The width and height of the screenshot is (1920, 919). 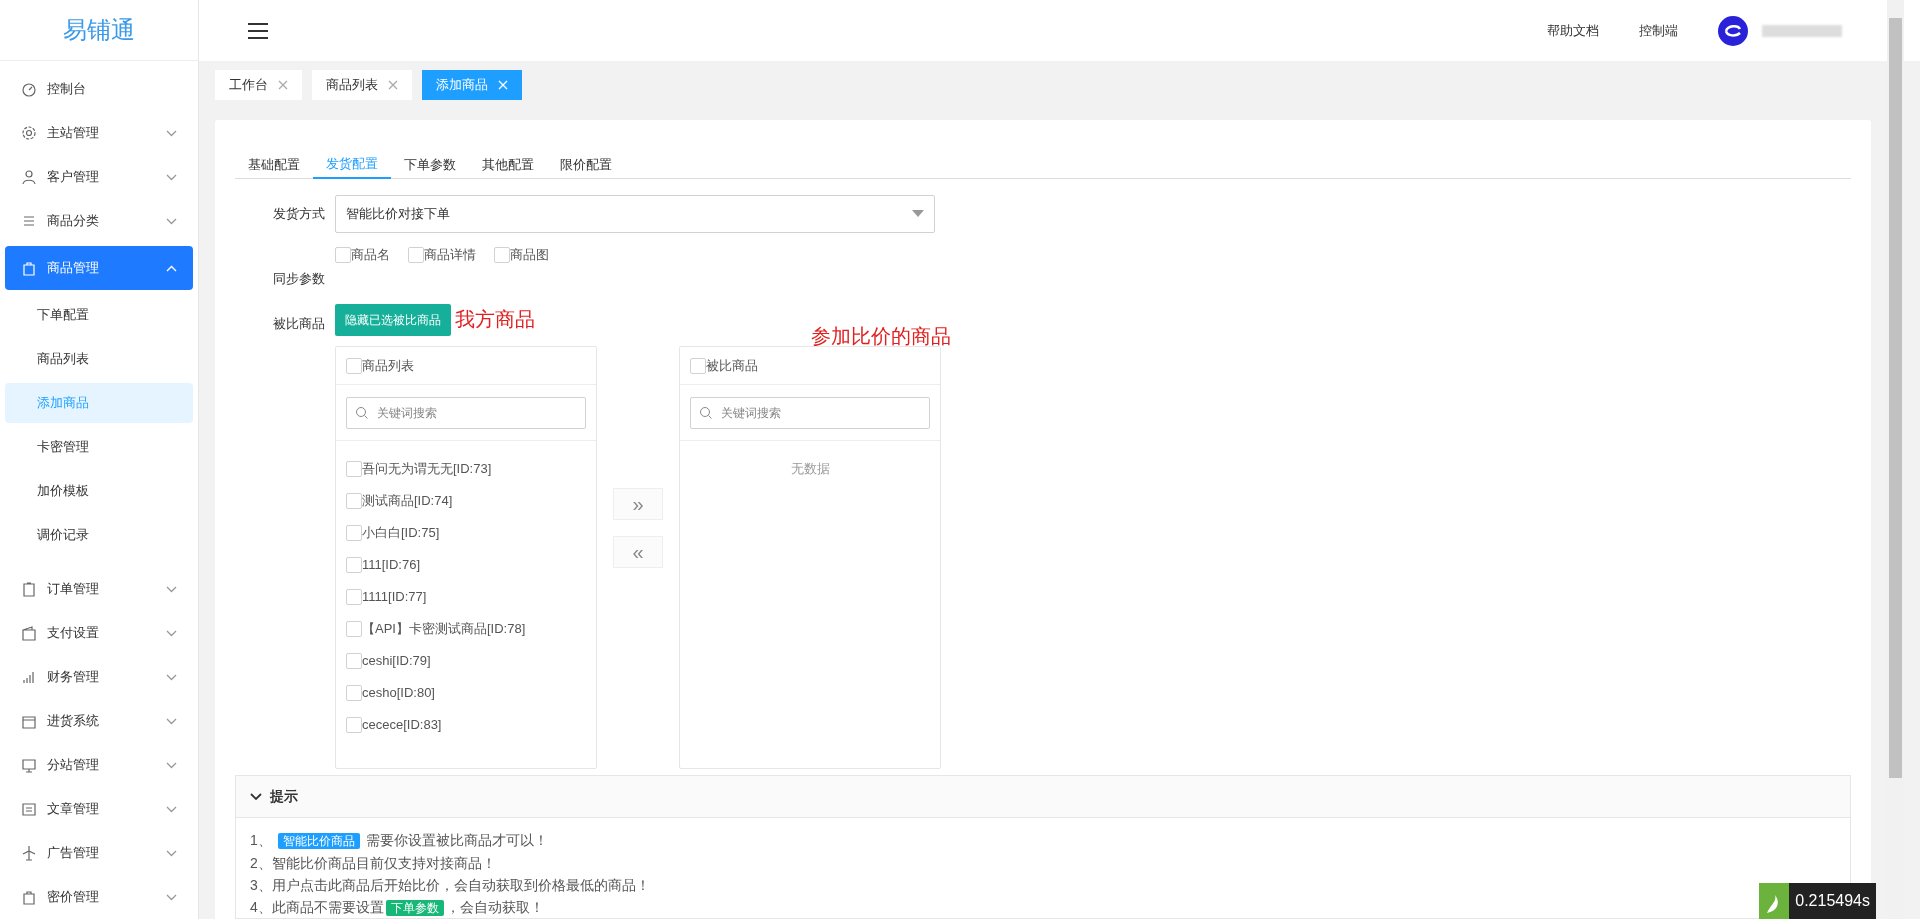 What do you see at coordinates (29, 221) in the screenshot?
I see `list-icon` at bounding box center [29, 221].